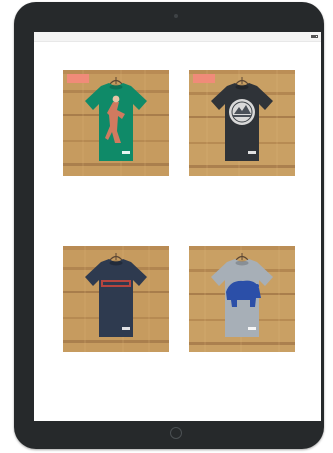 This screenshot has width=333, height=453. Describe the element at coordinates (176, 16) in the screenshot. I see `front-camera-icon` at that location.